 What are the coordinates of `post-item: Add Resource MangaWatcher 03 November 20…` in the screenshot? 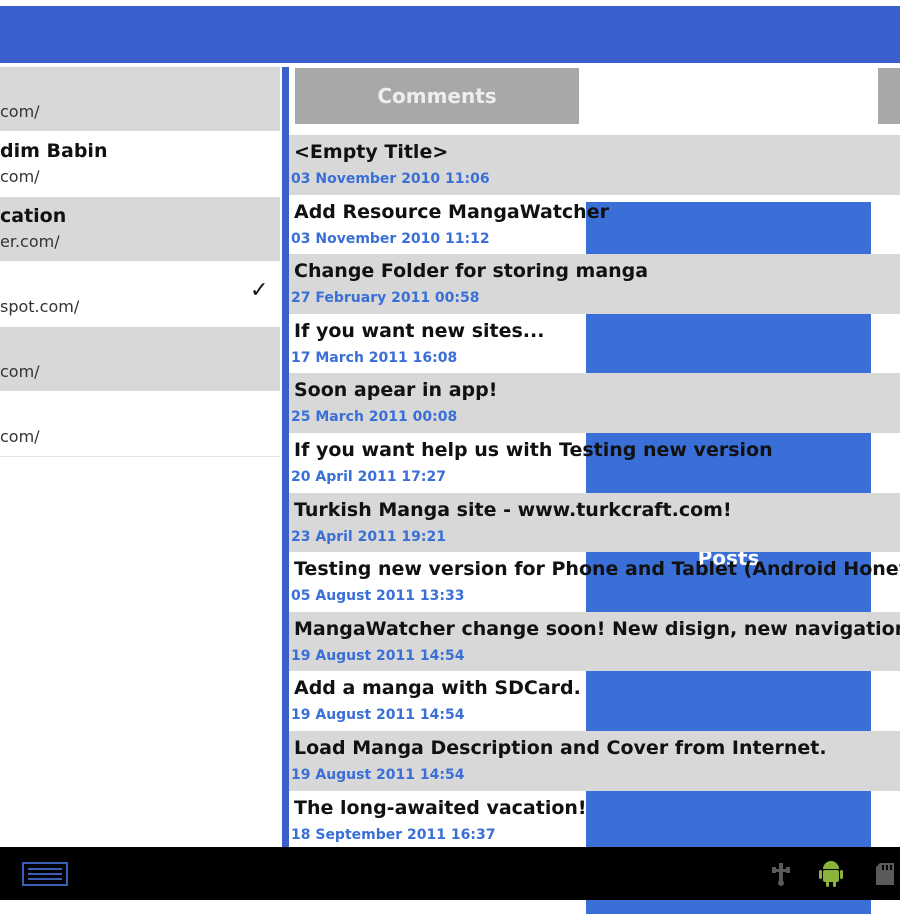 It's located at (594, 225).